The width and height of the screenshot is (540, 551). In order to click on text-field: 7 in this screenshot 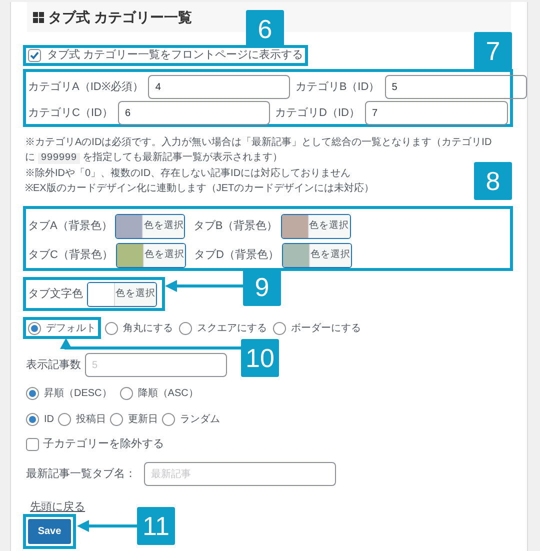, I will do `click(436, 113)`.